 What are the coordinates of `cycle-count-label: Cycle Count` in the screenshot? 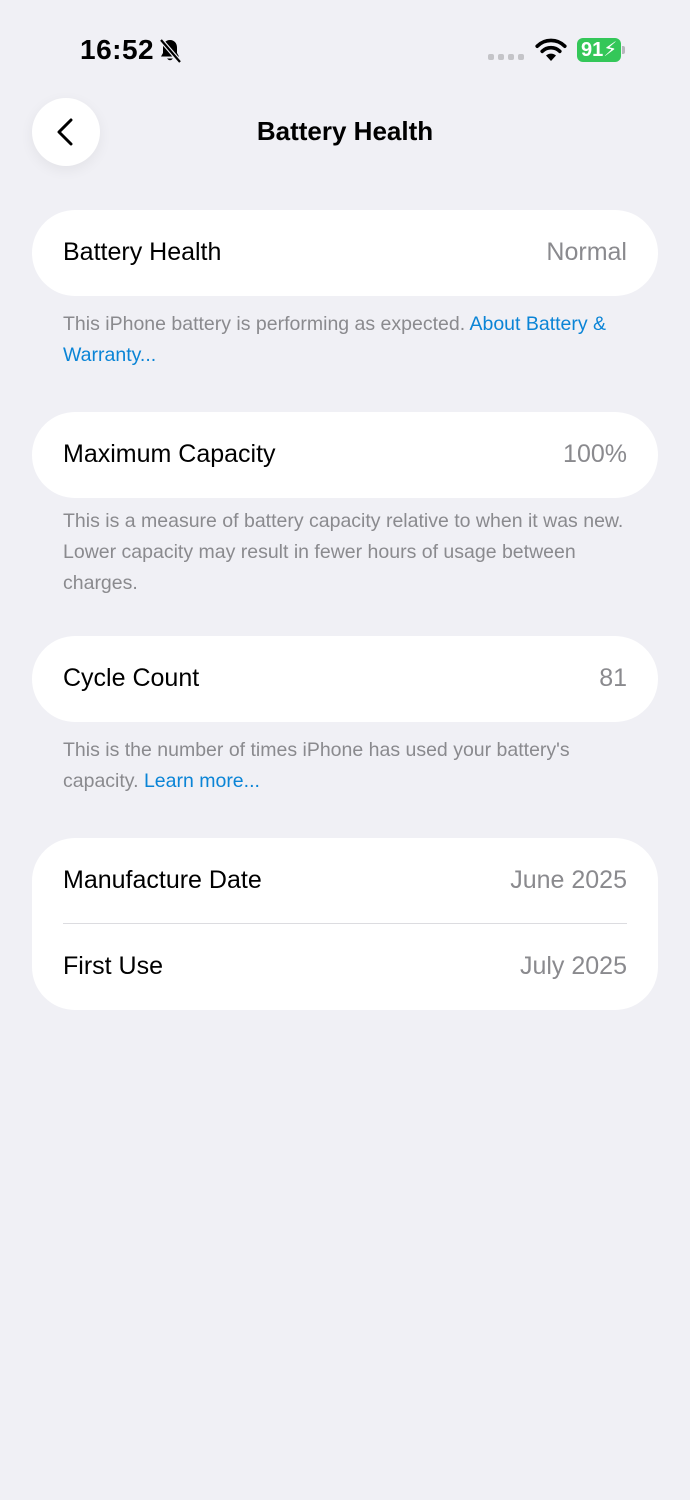 It's located at (131, 678).